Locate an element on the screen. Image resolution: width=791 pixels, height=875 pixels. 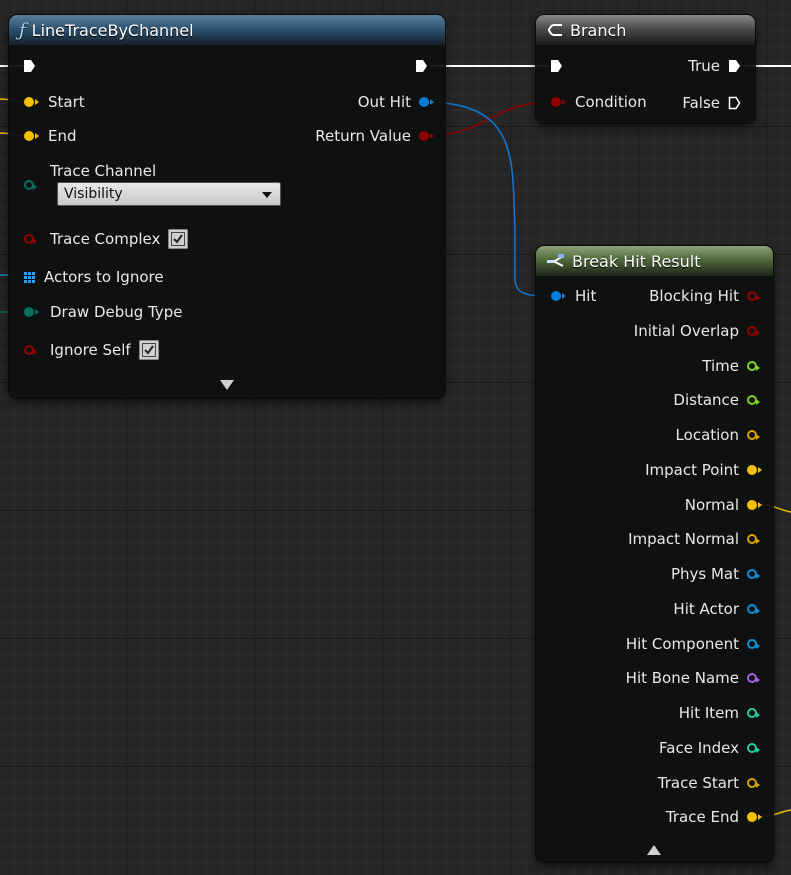
hit-output-pin-row: Phys Mat is located at coordinates (715, 574).